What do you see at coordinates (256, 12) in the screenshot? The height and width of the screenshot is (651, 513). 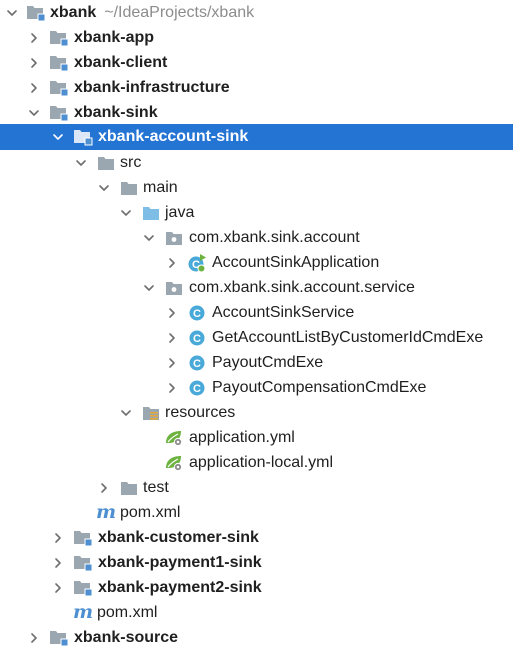 I see `tree-root-xbank: xbank ~/IdeaProjects/xbank` at bounding box center [256, 12].